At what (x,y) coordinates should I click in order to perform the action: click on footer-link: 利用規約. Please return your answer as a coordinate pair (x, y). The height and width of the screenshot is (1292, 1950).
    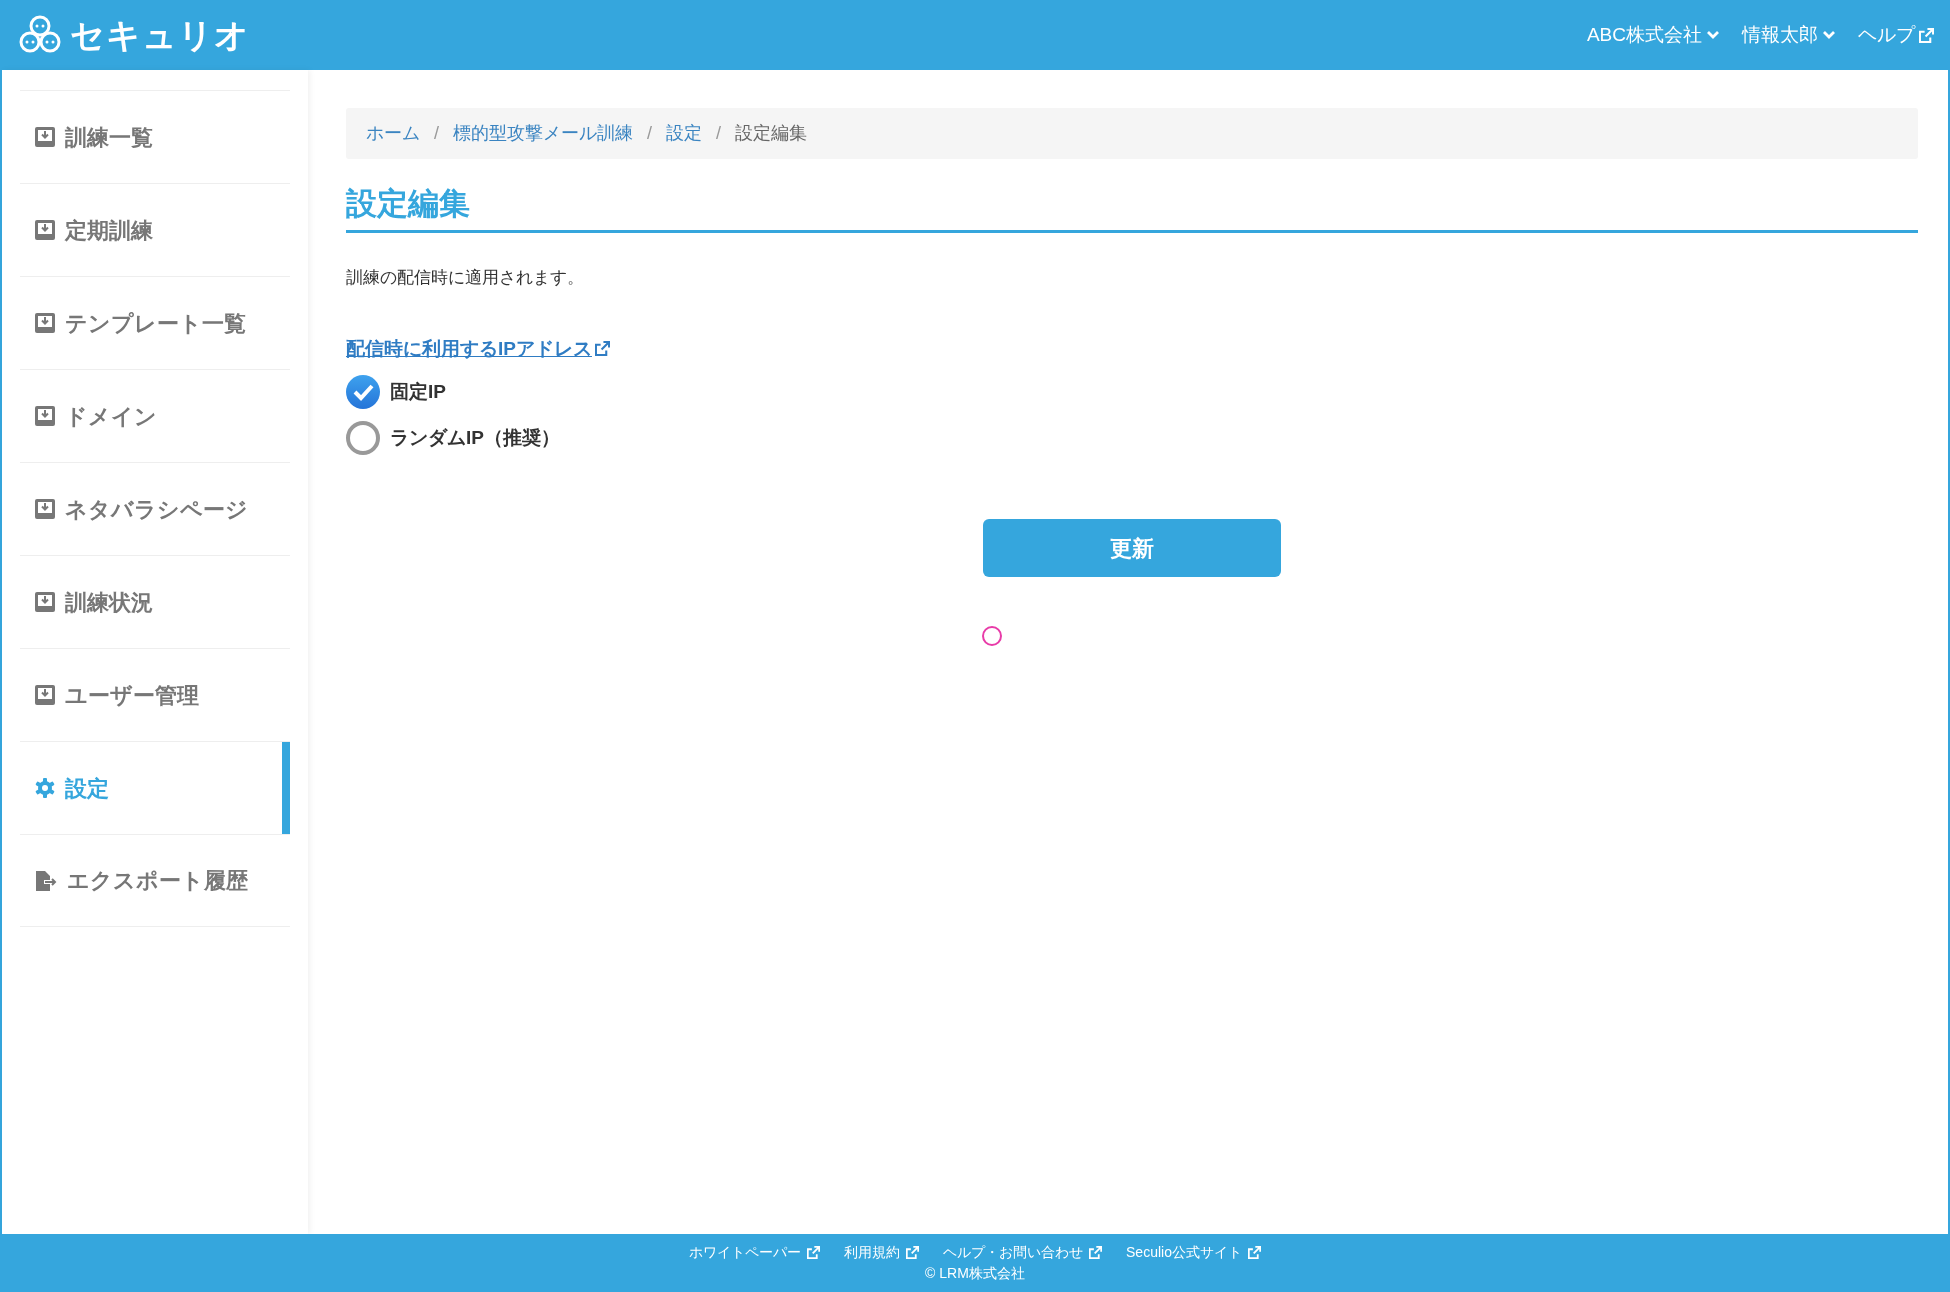
    Looking at the image, I should click on (882, 1252).